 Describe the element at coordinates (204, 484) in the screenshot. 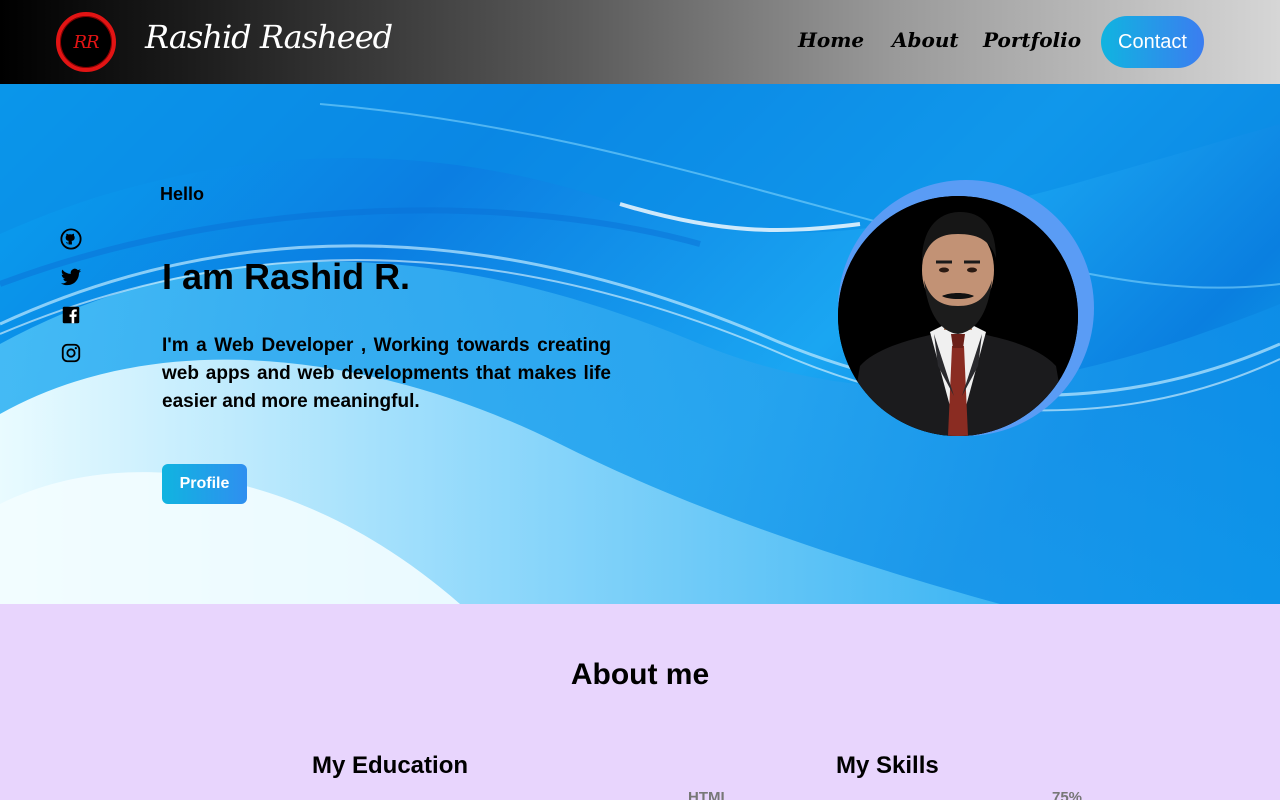

I see `profile-button: Profile` at that location.